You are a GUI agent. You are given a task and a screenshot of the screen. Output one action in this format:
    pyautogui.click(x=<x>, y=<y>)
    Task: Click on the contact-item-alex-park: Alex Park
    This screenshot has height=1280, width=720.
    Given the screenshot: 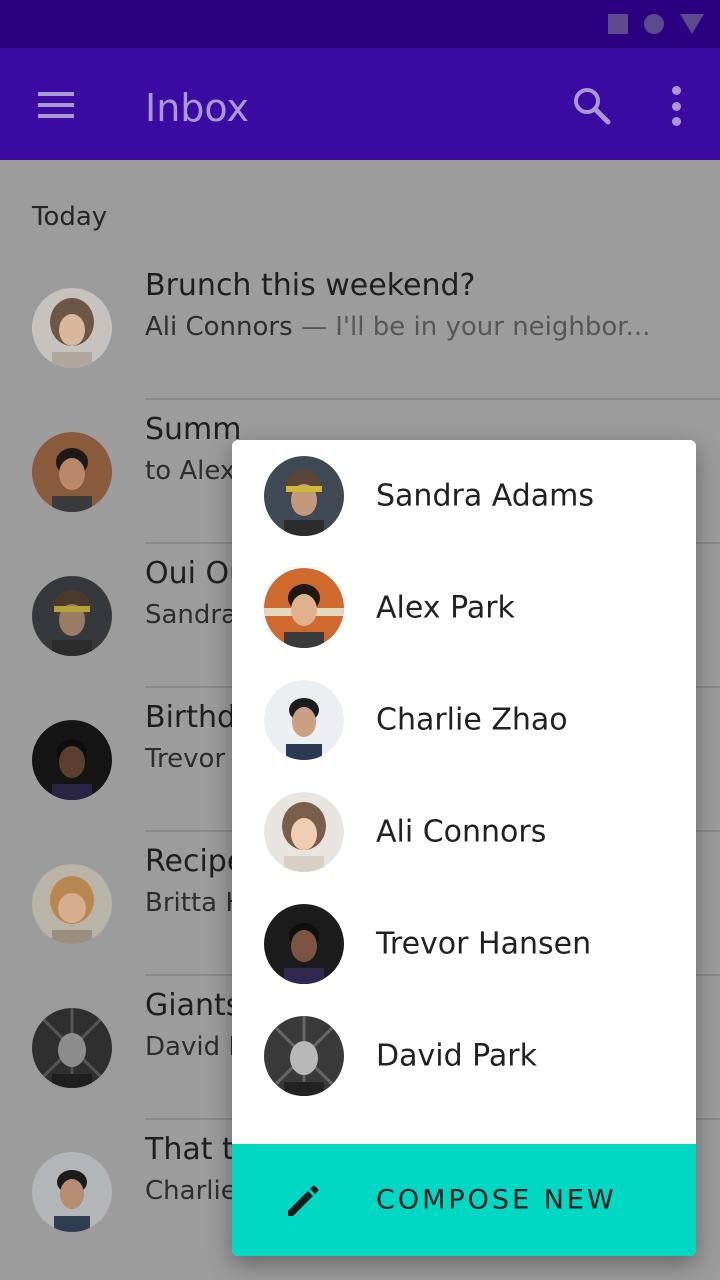 What is the action you would take?
    pyautogui.click(x=464, y=608)
    